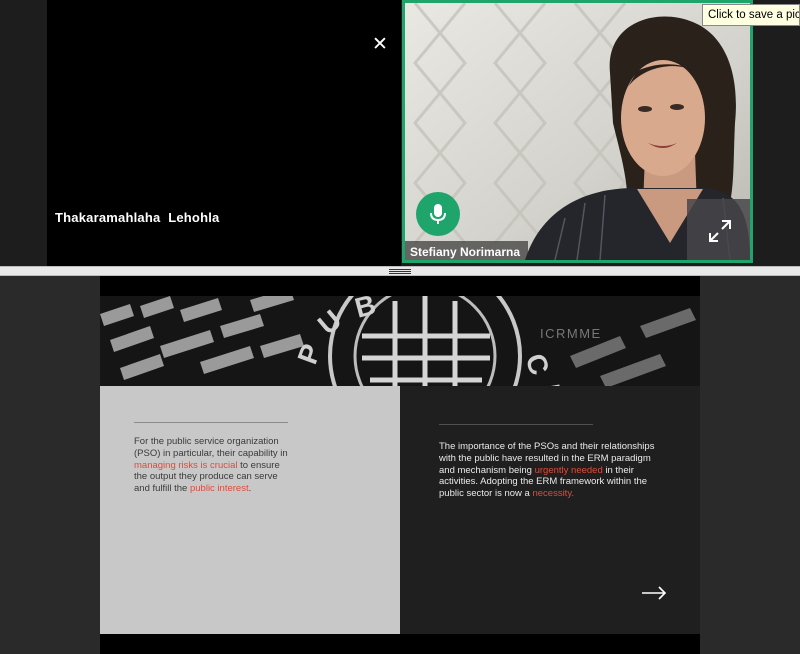  Describe the element at coordinates (380, 44) in the screenshot. I see `close-icon: ✕` at that location.